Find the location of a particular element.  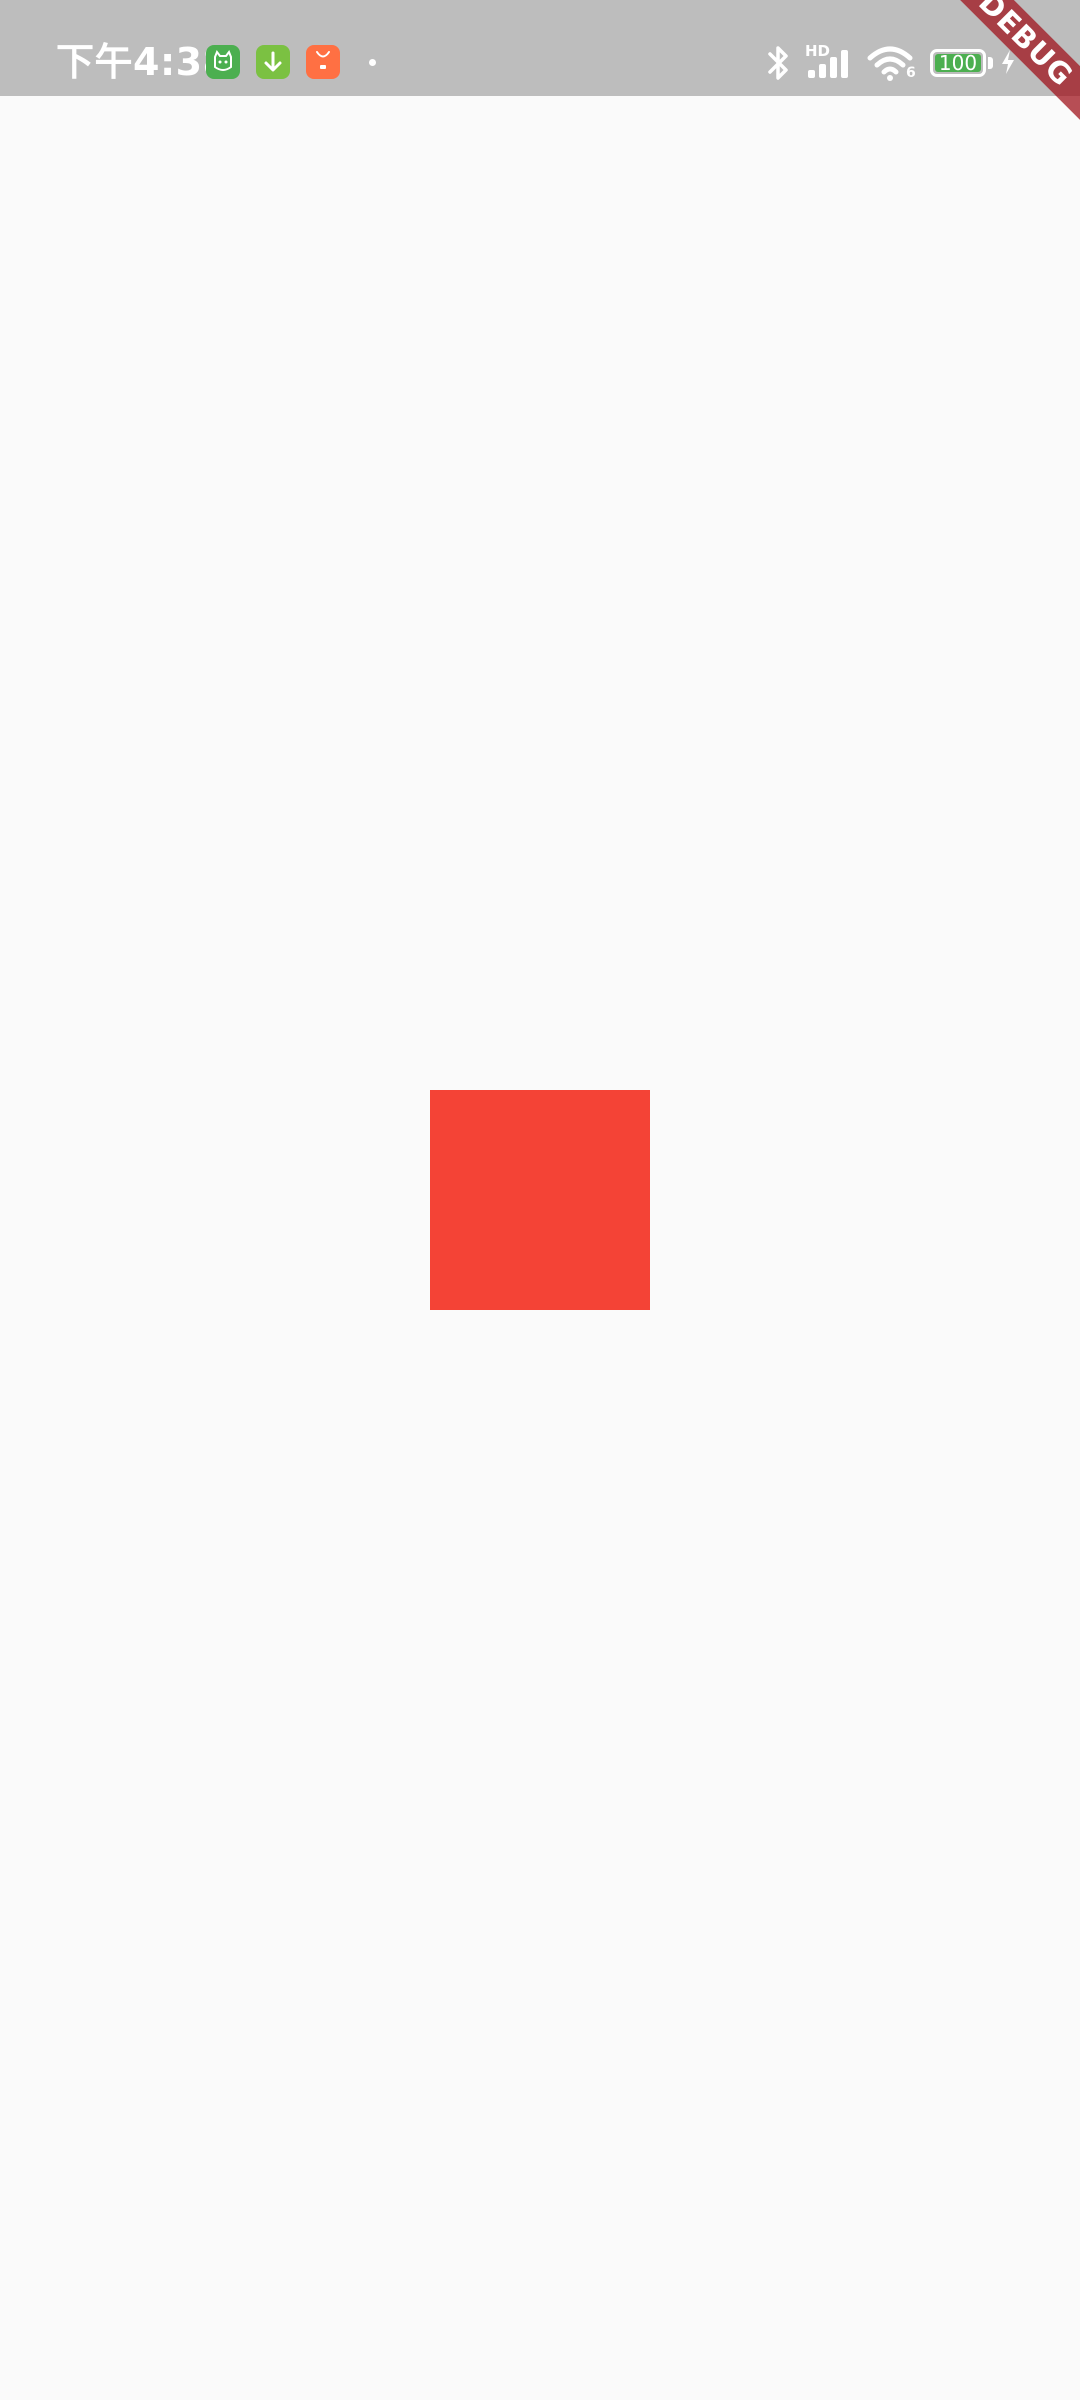

wifi-version-label: 6 is located at coordinates (911, 73).